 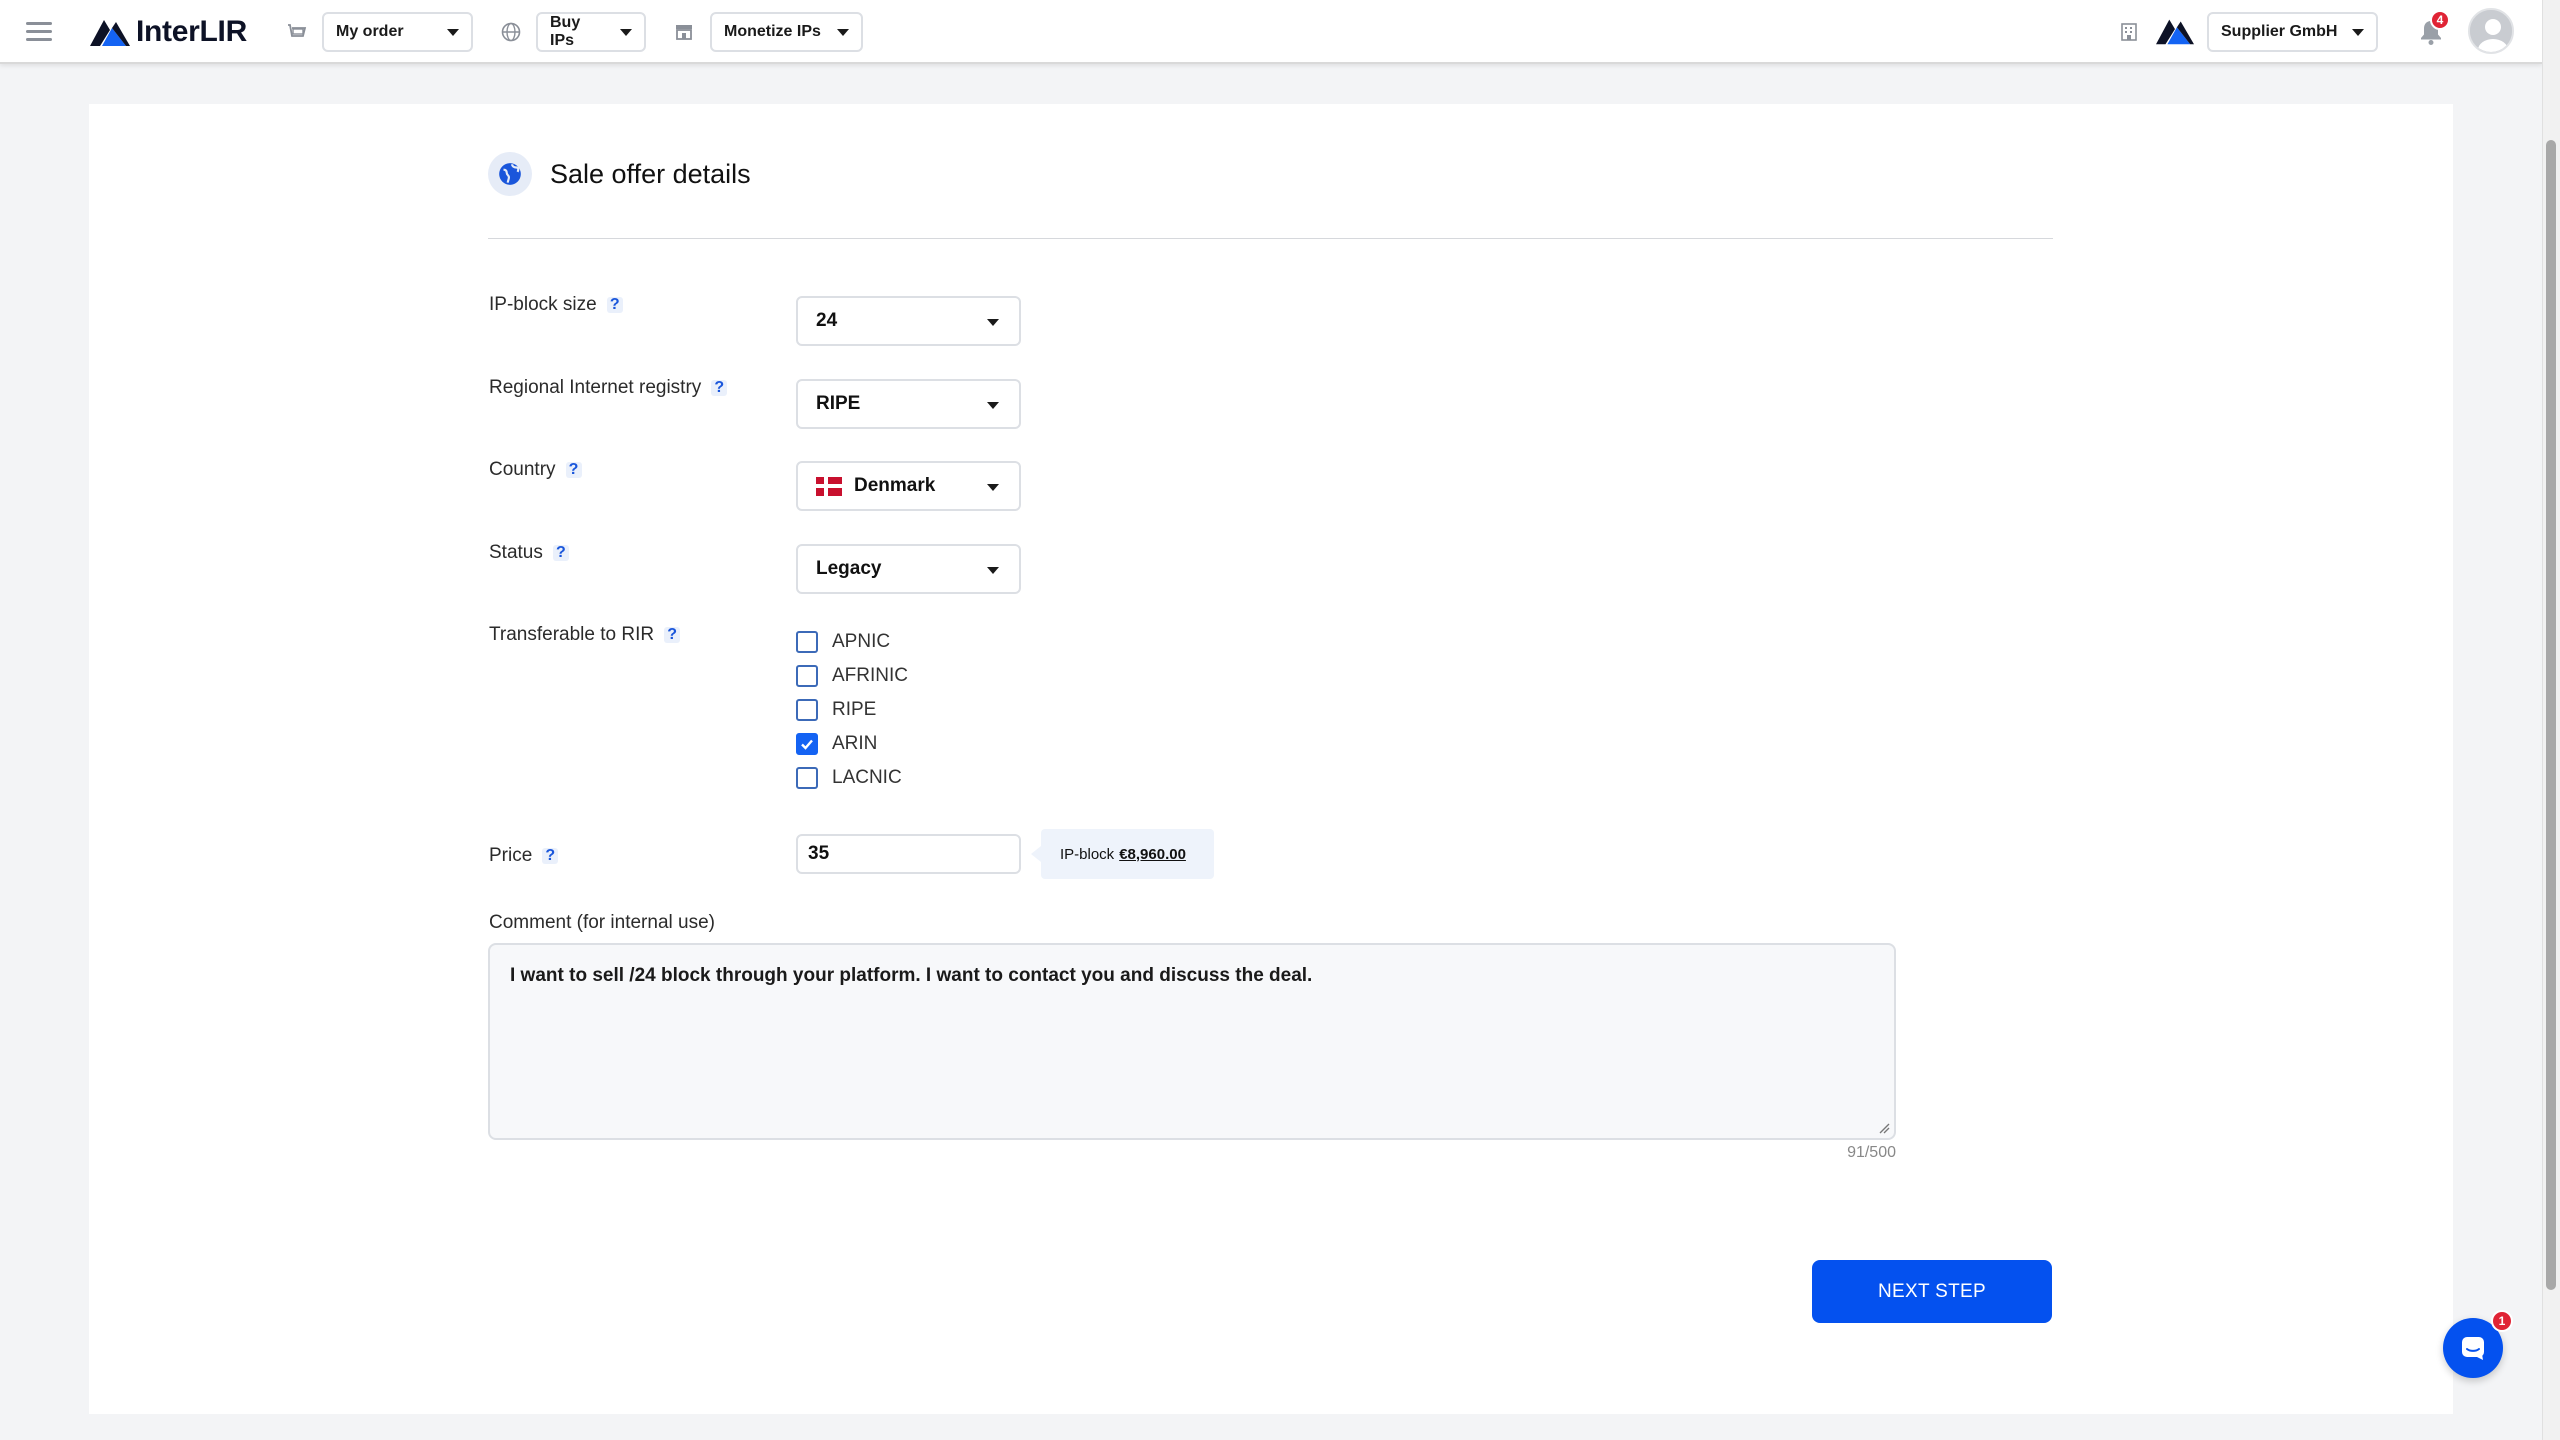 I want to click on buy-ips-label: Buy IPs, so click(x=565, y=31).